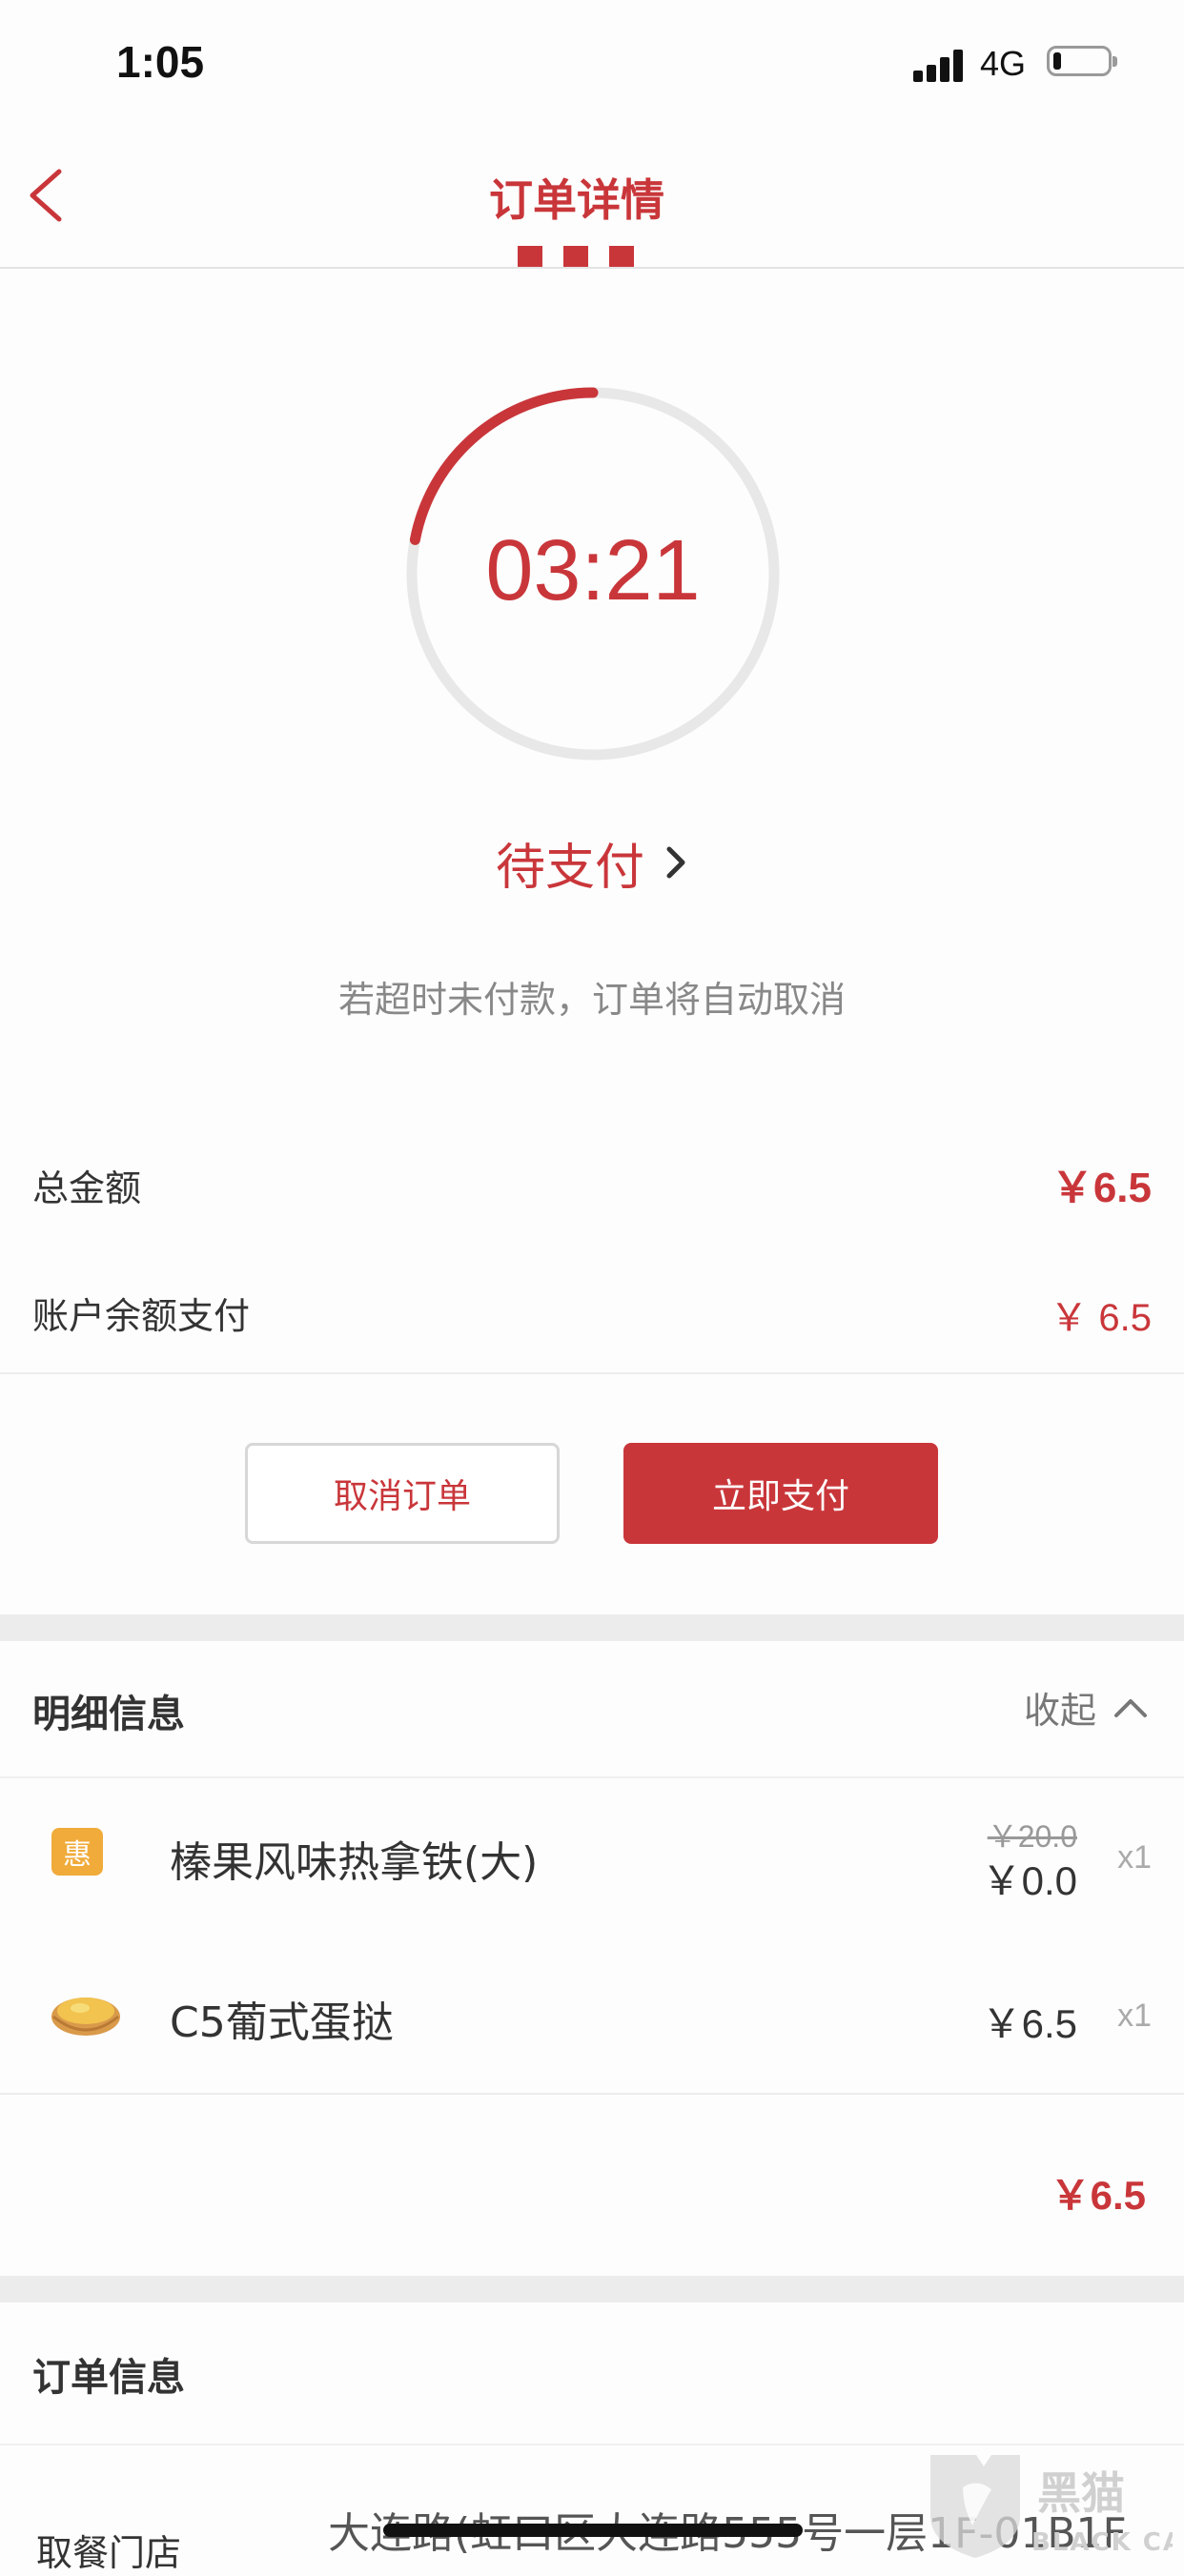  What do you see at coordinates (569, 868) in the screenshot?
I see `payment-status: 待支付` at bounding box center [569, 868].